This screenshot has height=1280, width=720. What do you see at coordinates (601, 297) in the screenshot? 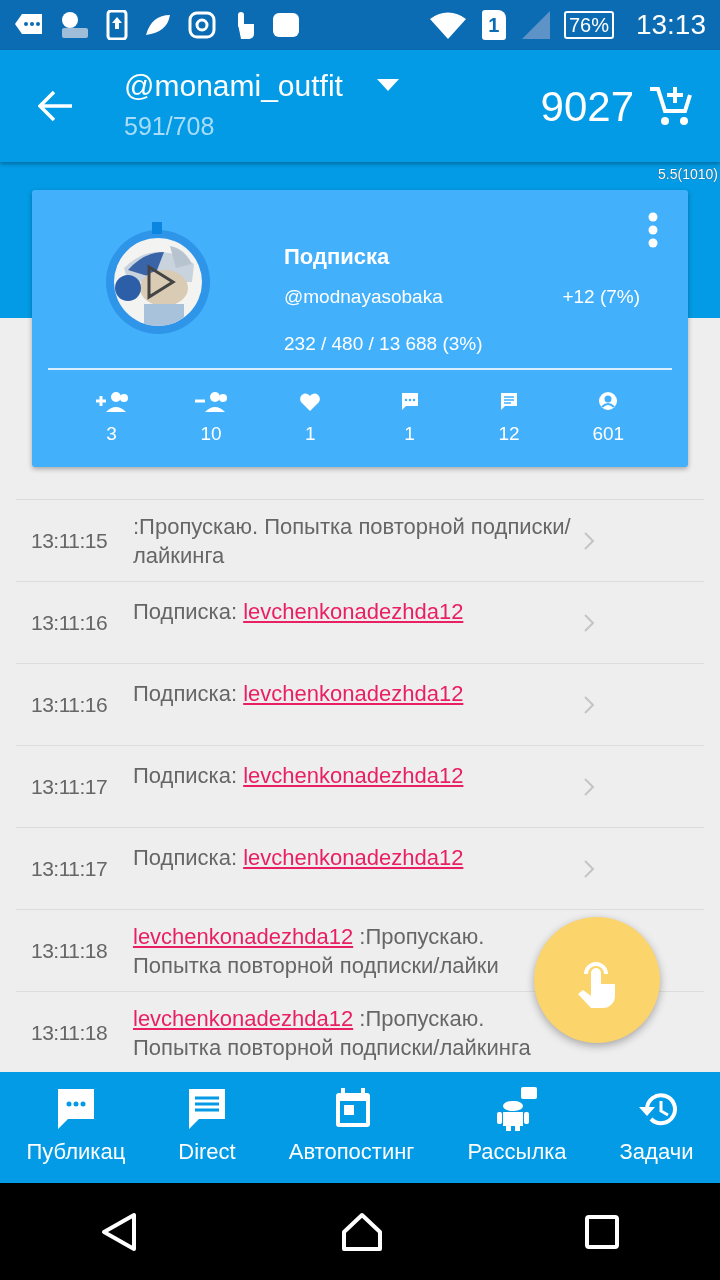
I see `gain-label: +12 (7%)` at bounding box center [601, 297].